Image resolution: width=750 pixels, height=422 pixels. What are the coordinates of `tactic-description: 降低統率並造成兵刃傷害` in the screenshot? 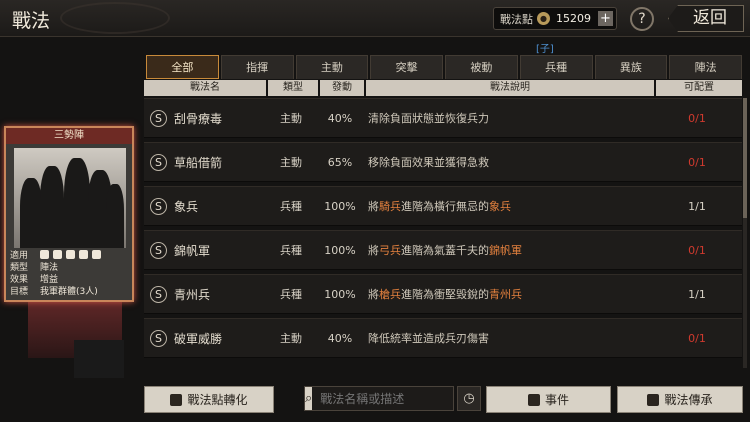 It's located at (428, 338).